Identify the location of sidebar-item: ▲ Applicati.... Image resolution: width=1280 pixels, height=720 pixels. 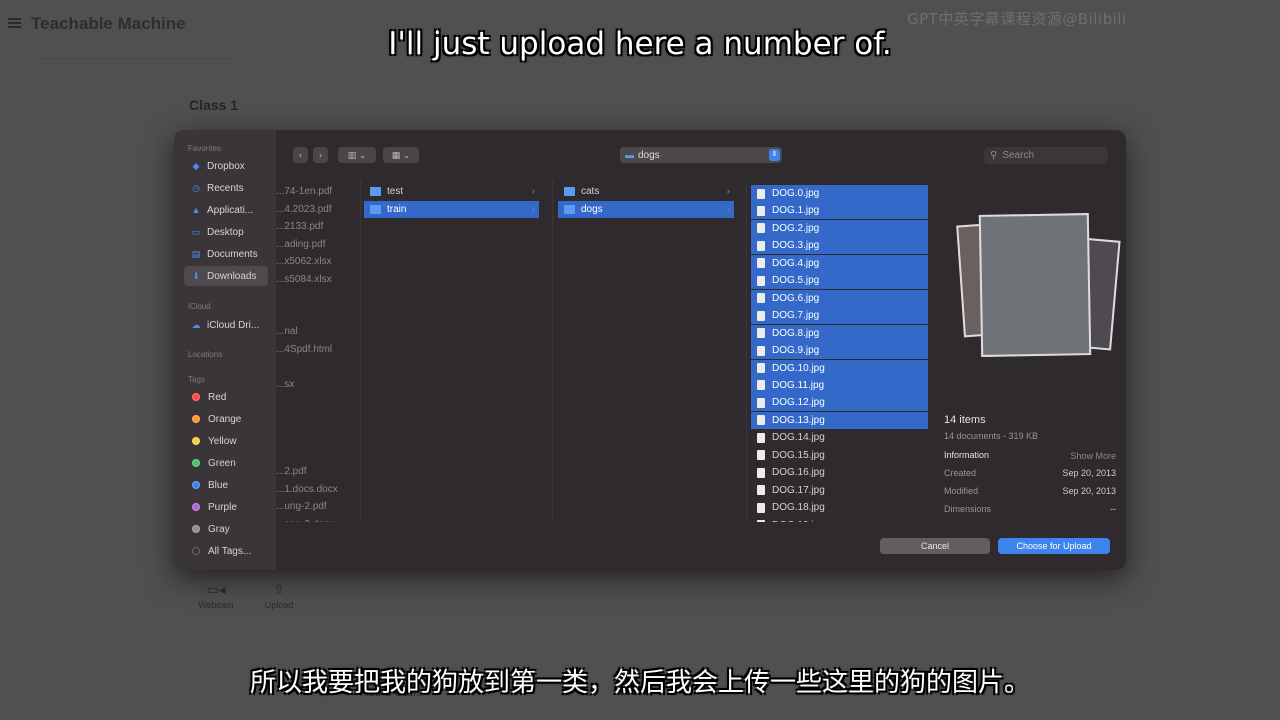
(226, 210).